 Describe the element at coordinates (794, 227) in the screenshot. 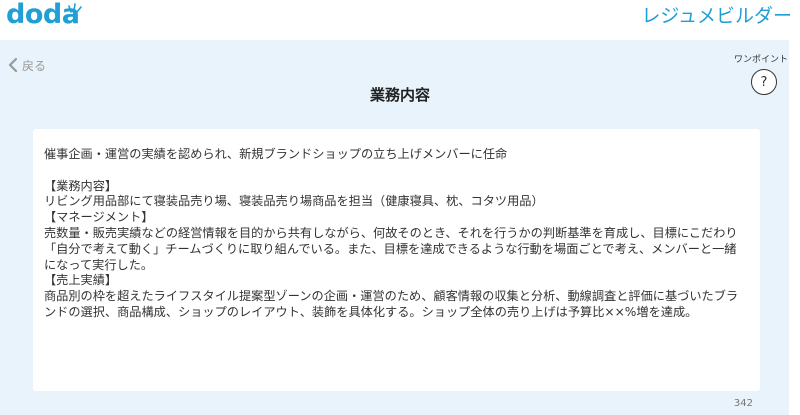

I see `page-scrollbar` at that location.